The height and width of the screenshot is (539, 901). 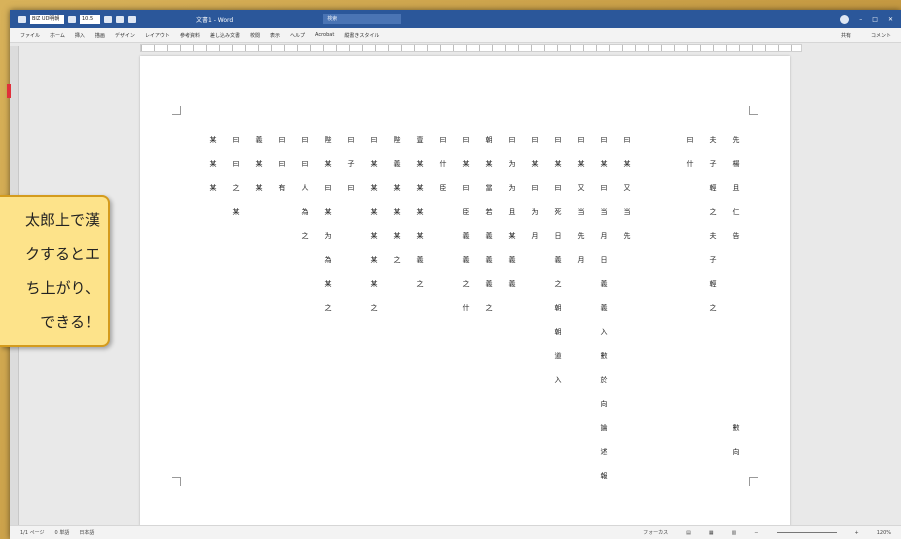 I want to click on print-layout-icon: ▦, so click(x=711, y=533).